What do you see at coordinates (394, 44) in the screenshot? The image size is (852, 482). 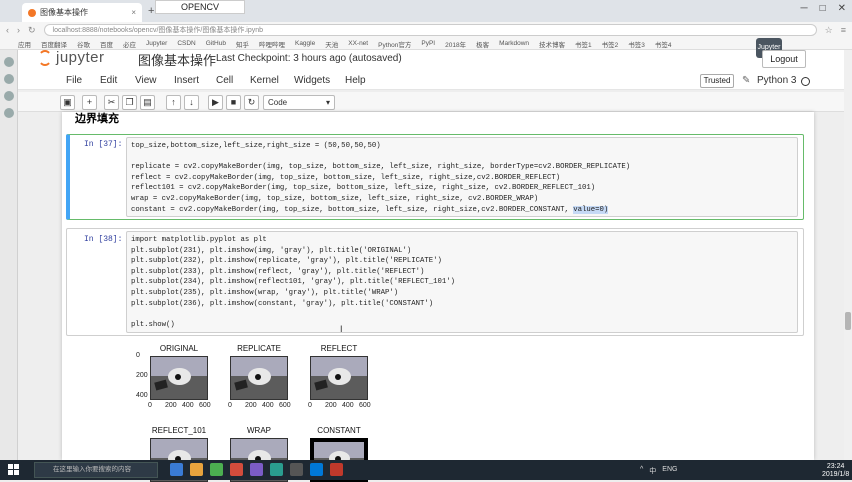 I see `bookmark-item: Python官方` at bounding box center [394, 44].